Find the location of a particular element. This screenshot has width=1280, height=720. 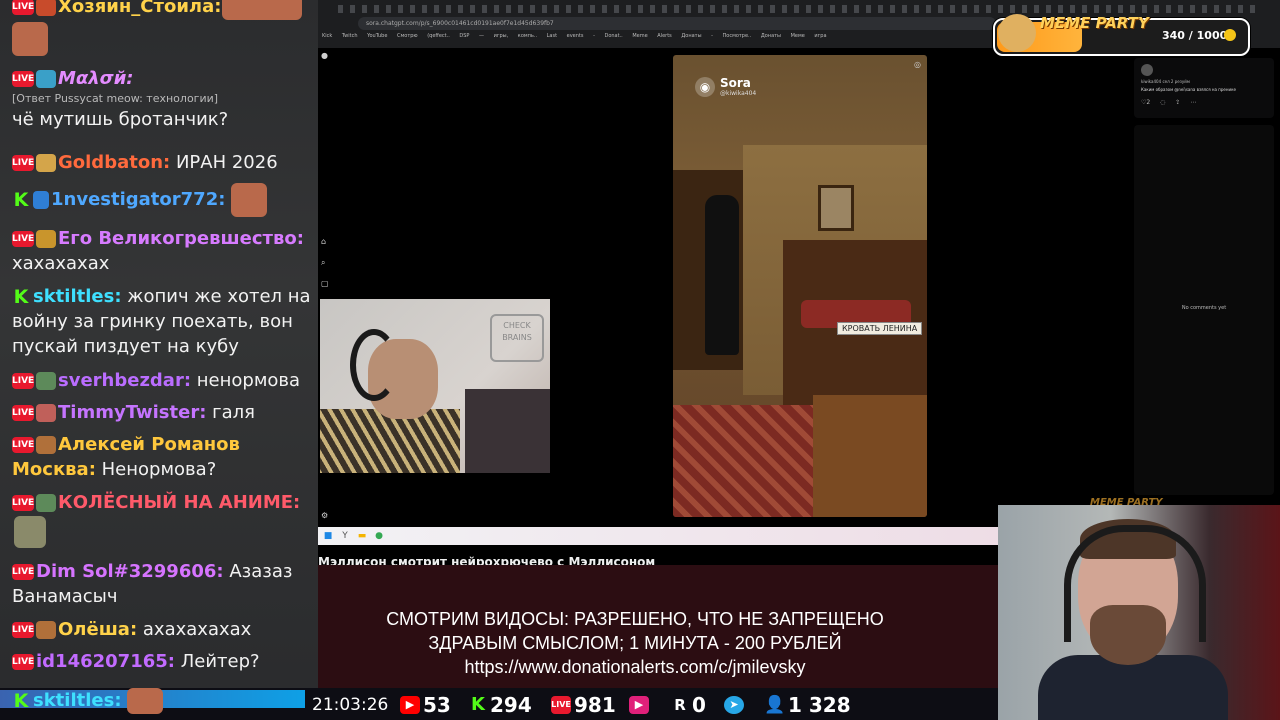

chat-username: TimmyTwister: is located at coordinates (132, 412).